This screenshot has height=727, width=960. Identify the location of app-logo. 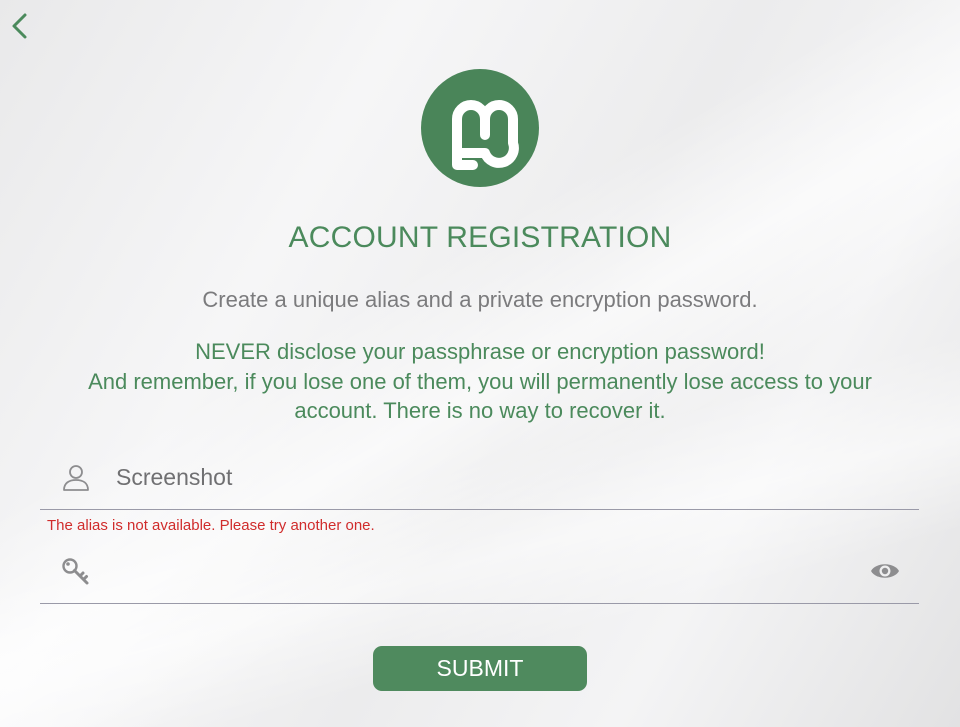
(480, 128).